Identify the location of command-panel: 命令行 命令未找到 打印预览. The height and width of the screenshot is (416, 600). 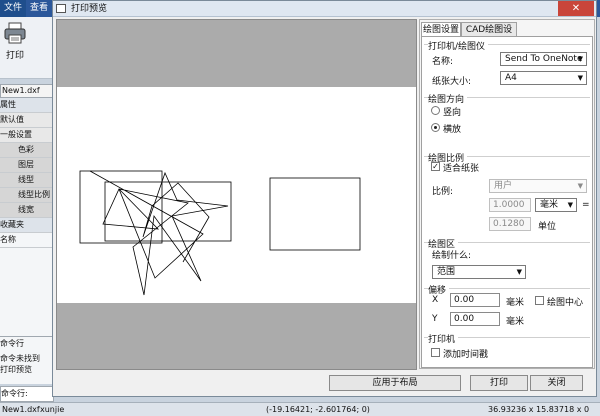
(27, 360).